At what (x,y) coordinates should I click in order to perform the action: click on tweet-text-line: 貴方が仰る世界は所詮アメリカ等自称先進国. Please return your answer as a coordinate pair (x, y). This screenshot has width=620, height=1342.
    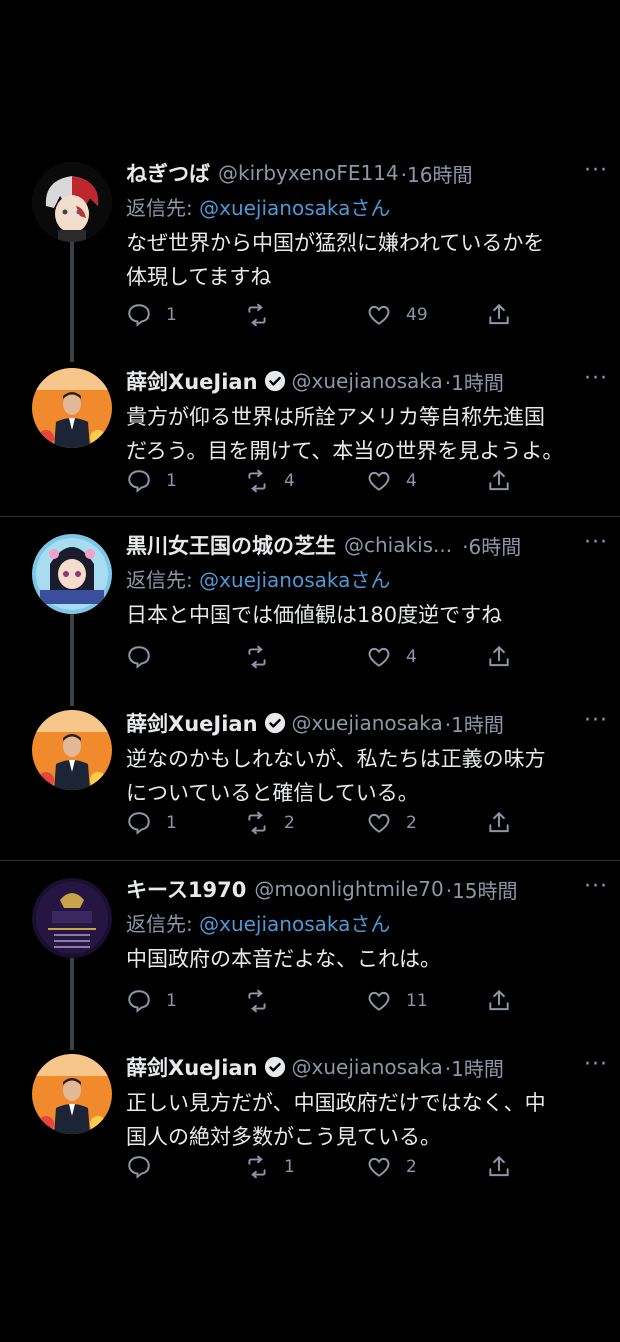
    Looking at the image, I should click on (335, 417).